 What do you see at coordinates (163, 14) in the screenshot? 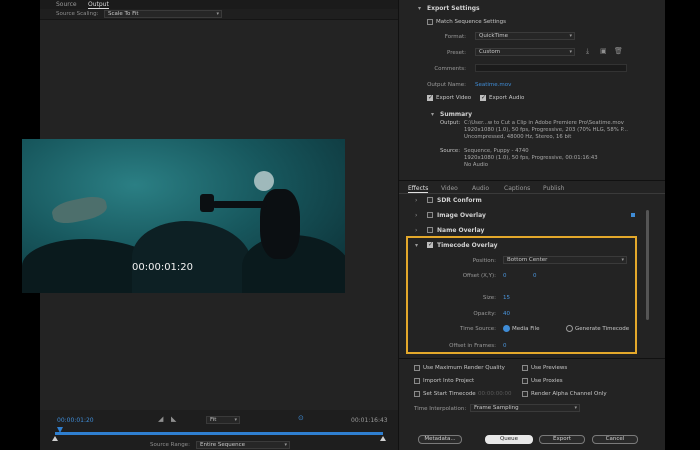
I see `source-scaling-dropdown: Scale To Fit ▾` at bounding box center [163, 14].